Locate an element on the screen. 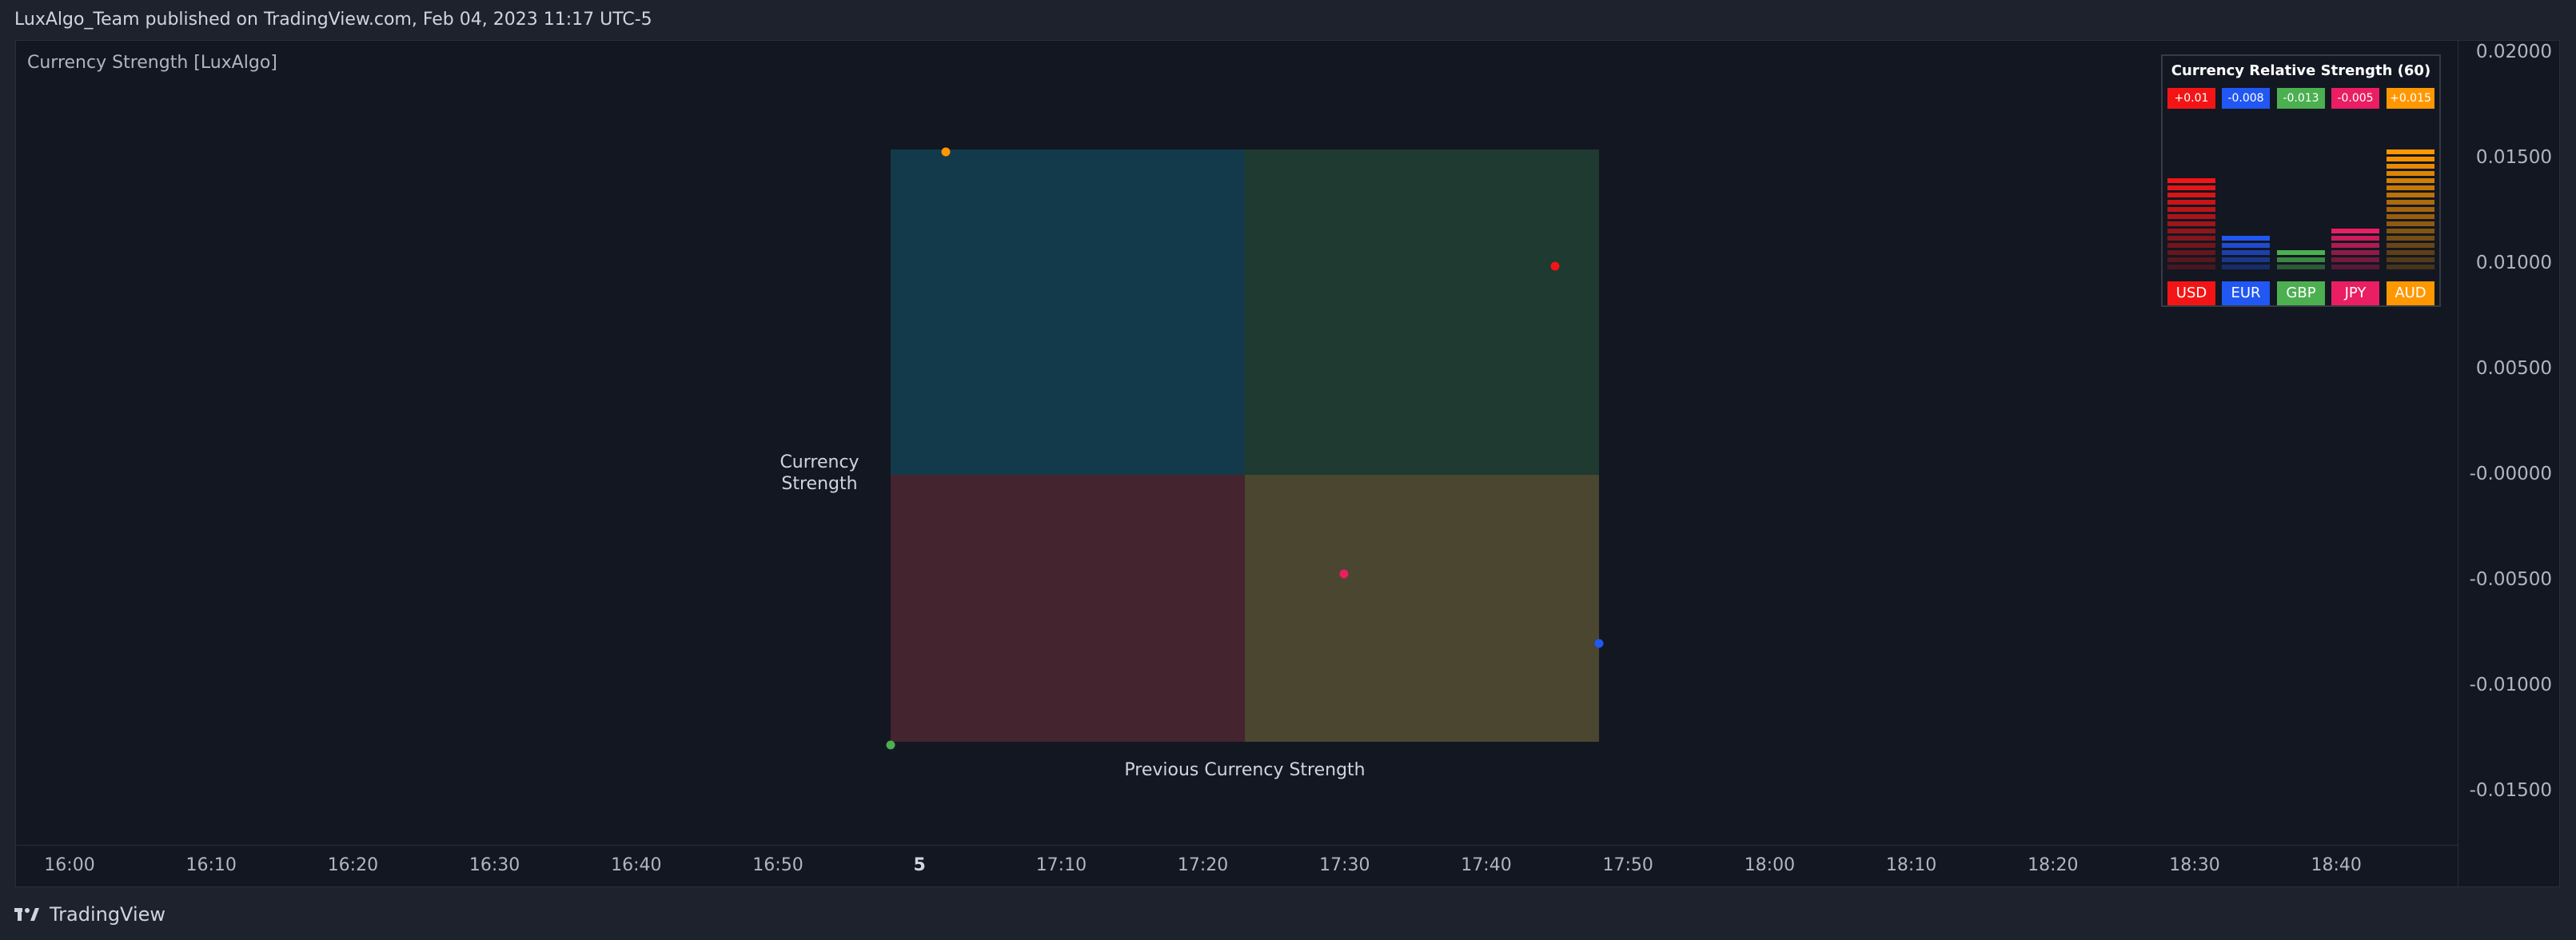  time-tick-label: 5 is located at coordinates (919, 865).